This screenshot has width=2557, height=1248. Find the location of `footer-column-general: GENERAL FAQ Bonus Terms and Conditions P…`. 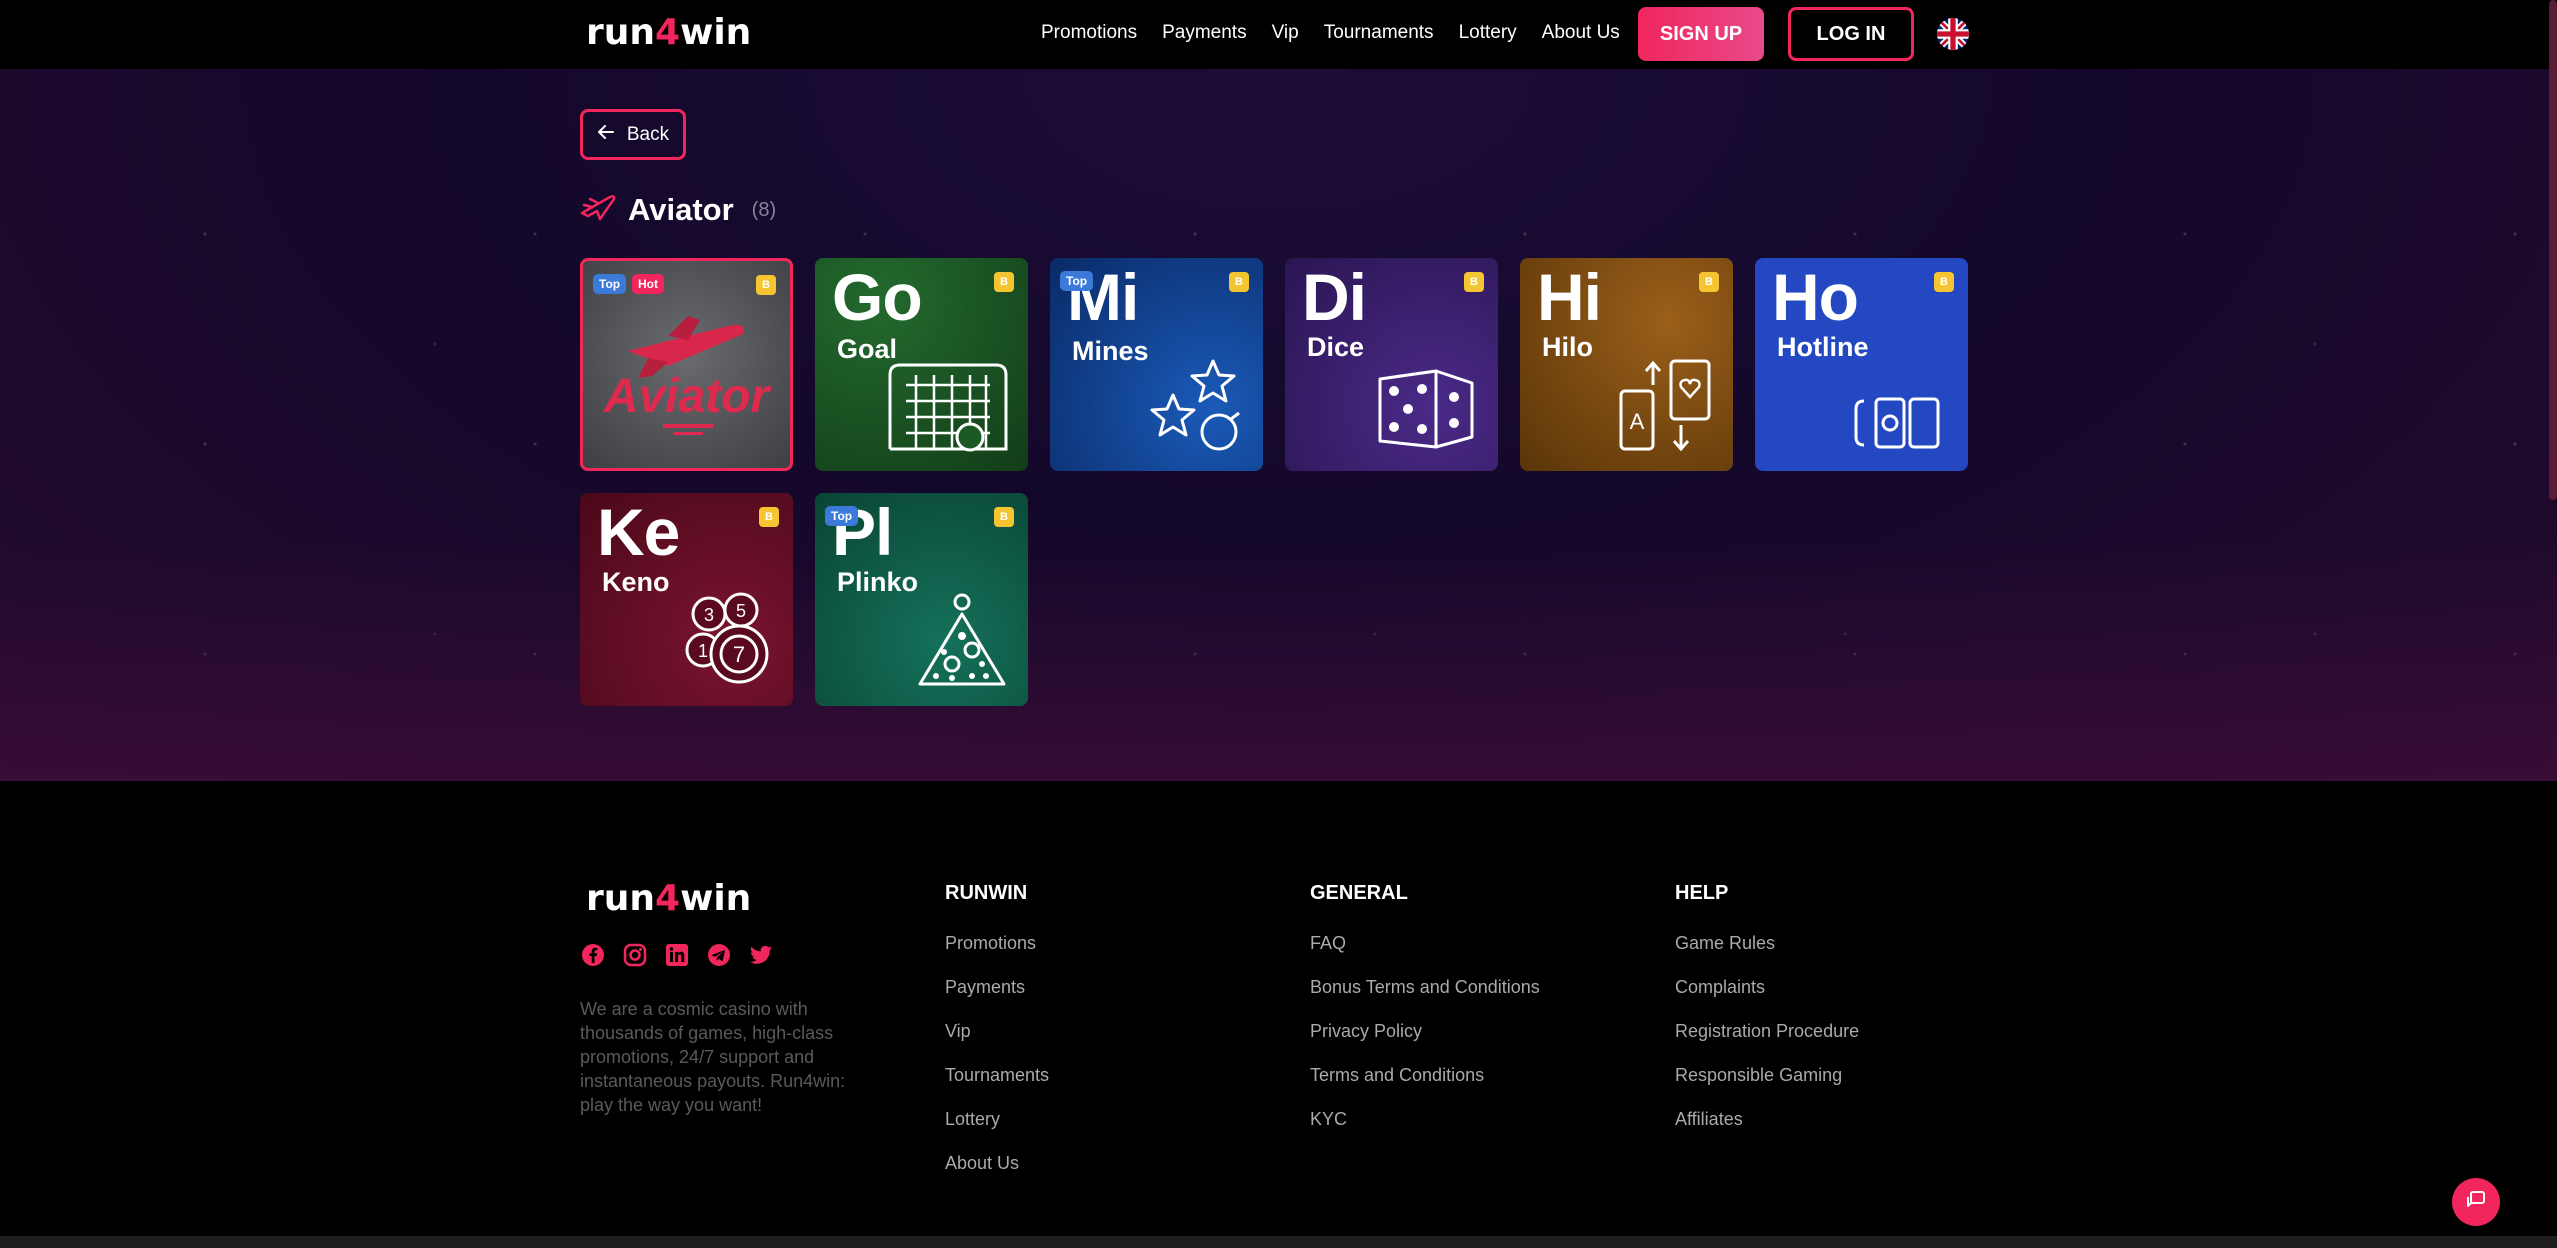

footer-column-general: GENERAL FAQ Bonus Terms and Conditions P… is located at coordinates (1425, 1017).